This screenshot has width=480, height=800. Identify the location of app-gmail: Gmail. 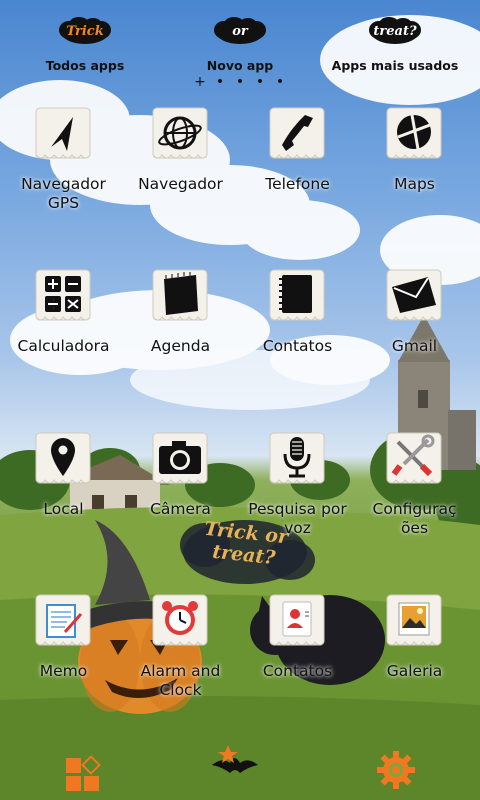
(414, 332).